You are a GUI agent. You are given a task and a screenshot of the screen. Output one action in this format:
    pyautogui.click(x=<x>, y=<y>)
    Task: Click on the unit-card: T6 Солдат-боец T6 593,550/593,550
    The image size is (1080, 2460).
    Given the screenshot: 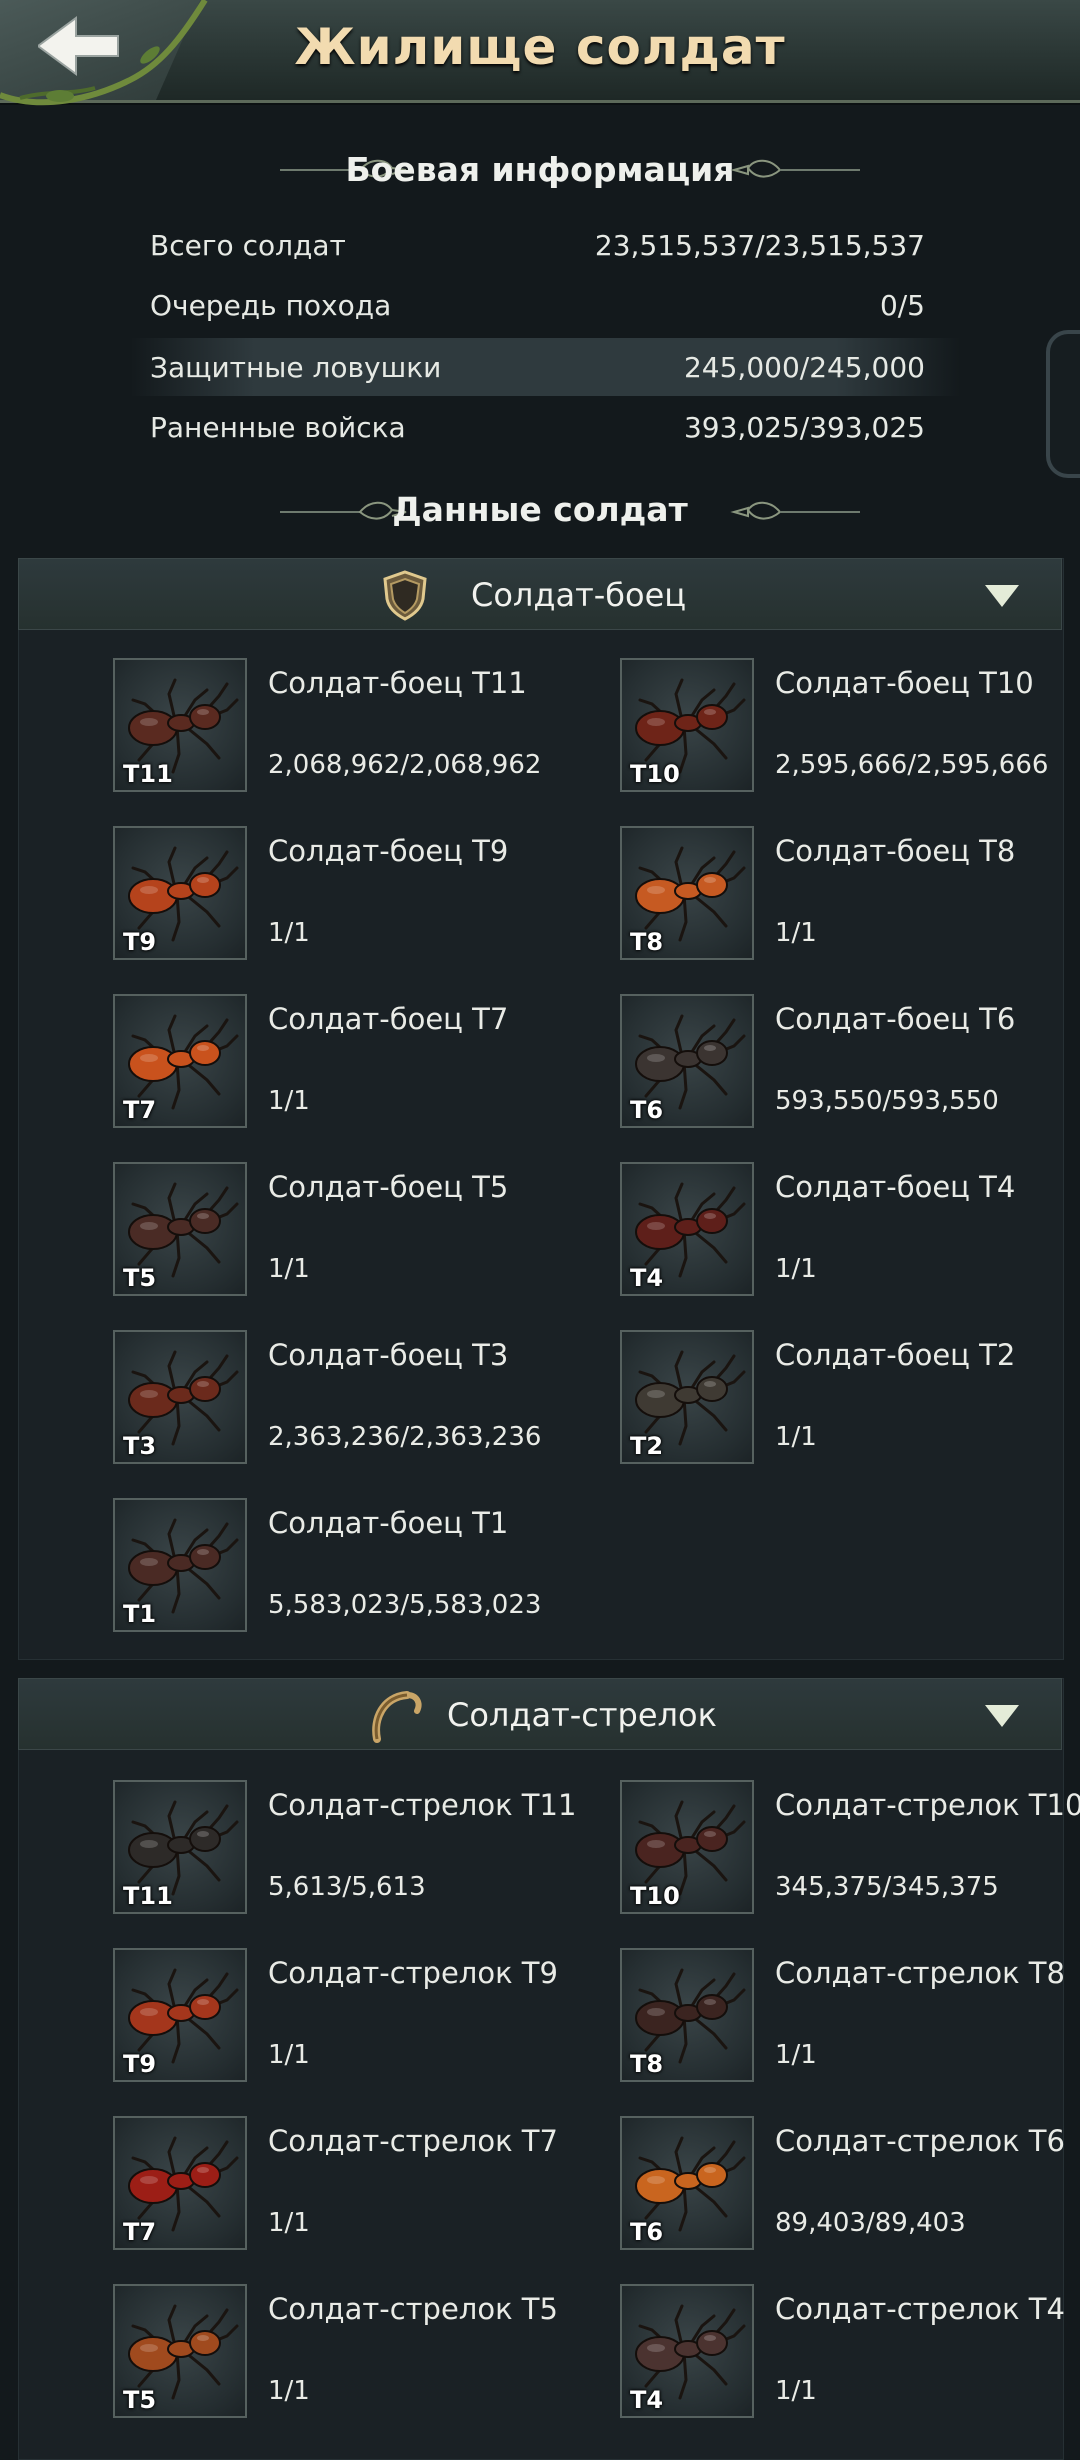 What is the action you would take?
    pyautogui.click(x=850, y=1064)
    